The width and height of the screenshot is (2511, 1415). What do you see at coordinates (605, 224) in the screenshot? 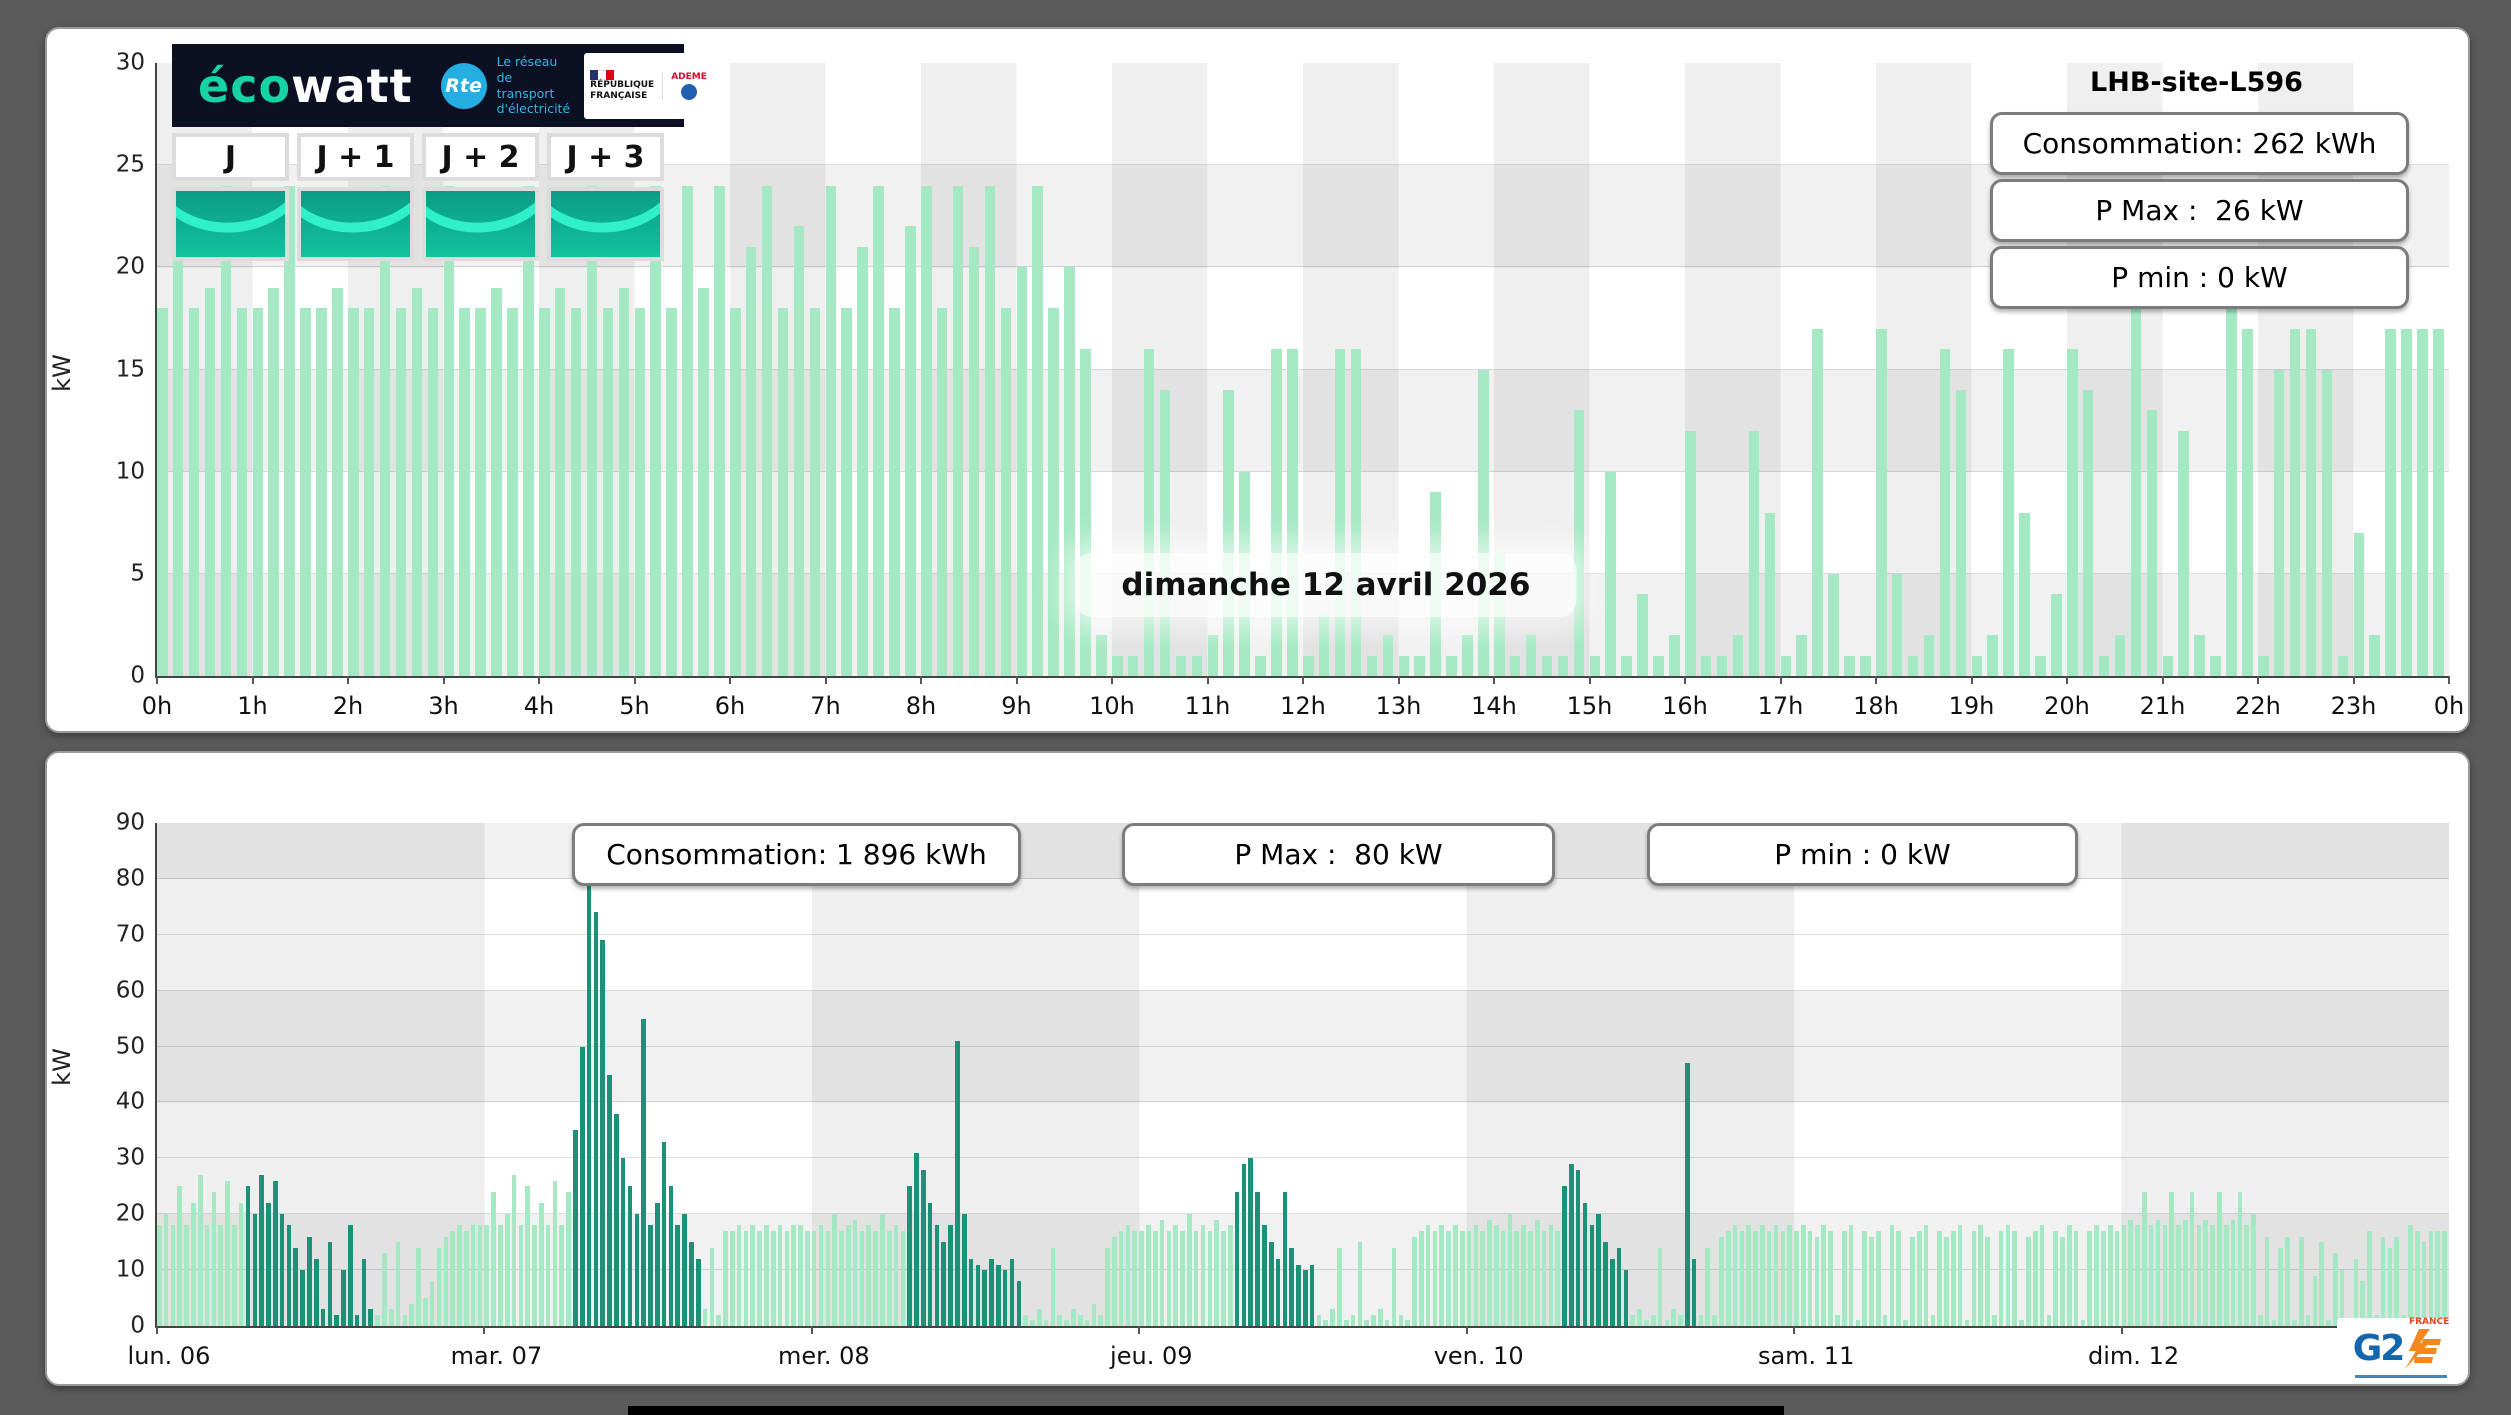
I see `forecast-thumbnail-j3` at bounding box center [605, 224].